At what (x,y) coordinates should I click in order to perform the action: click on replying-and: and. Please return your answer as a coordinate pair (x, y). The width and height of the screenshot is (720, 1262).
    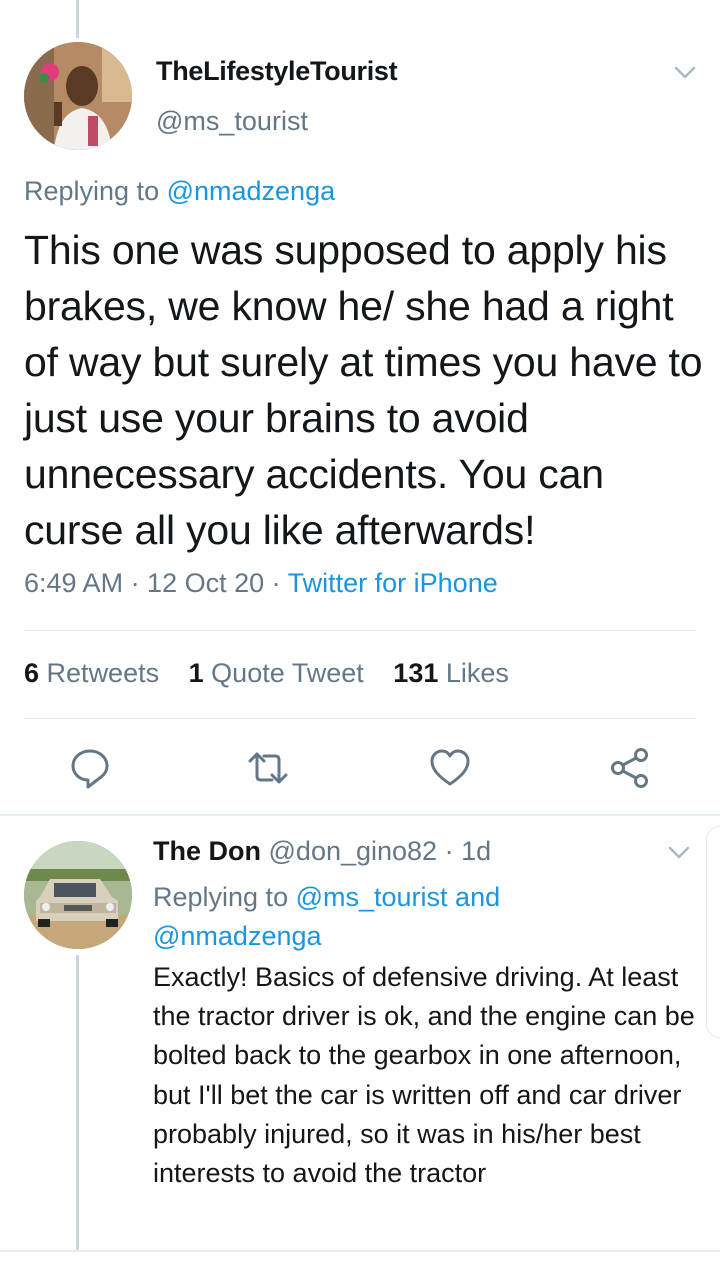
    Looking at the image, I should click on (474, 897).